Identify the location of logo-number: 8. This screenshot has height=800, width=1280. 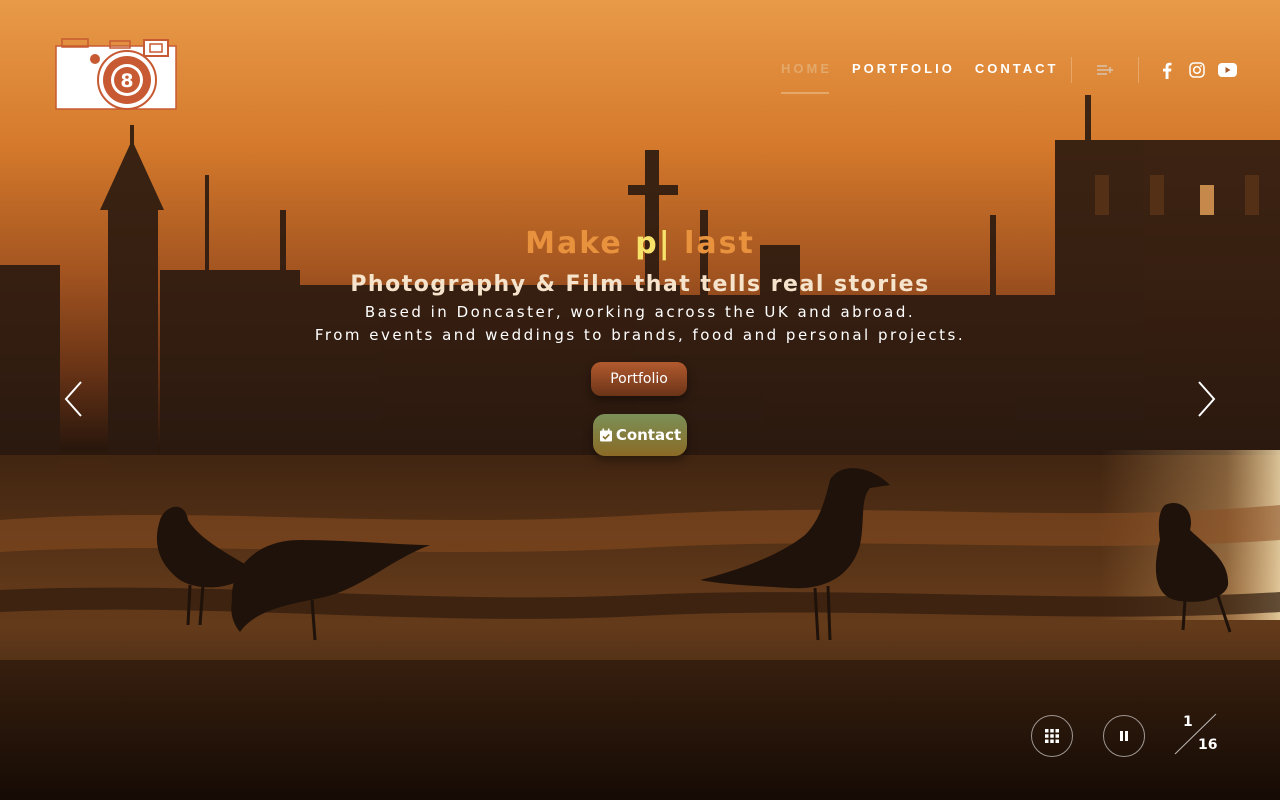
(126, 81).